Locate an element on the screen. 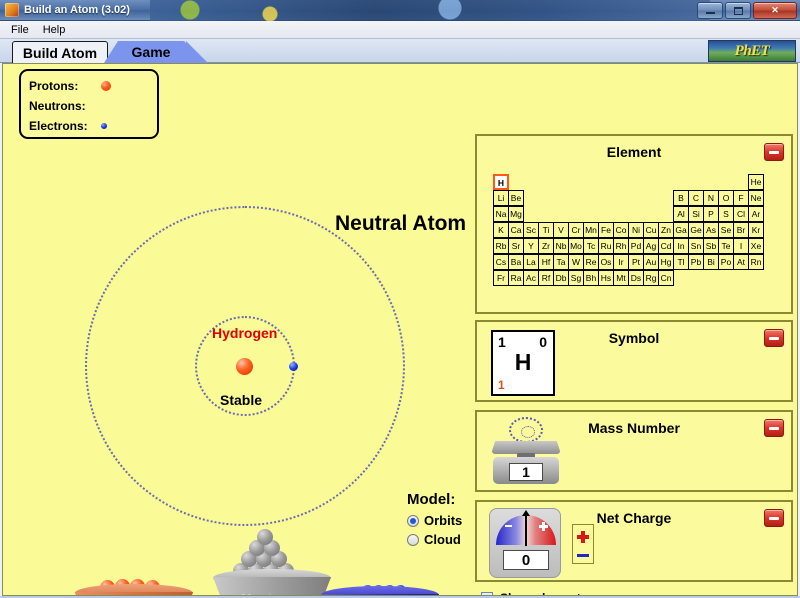 This screenshot has height=598, width=800. periodic-table-cell-f: F is located at coordinates (741, 198).